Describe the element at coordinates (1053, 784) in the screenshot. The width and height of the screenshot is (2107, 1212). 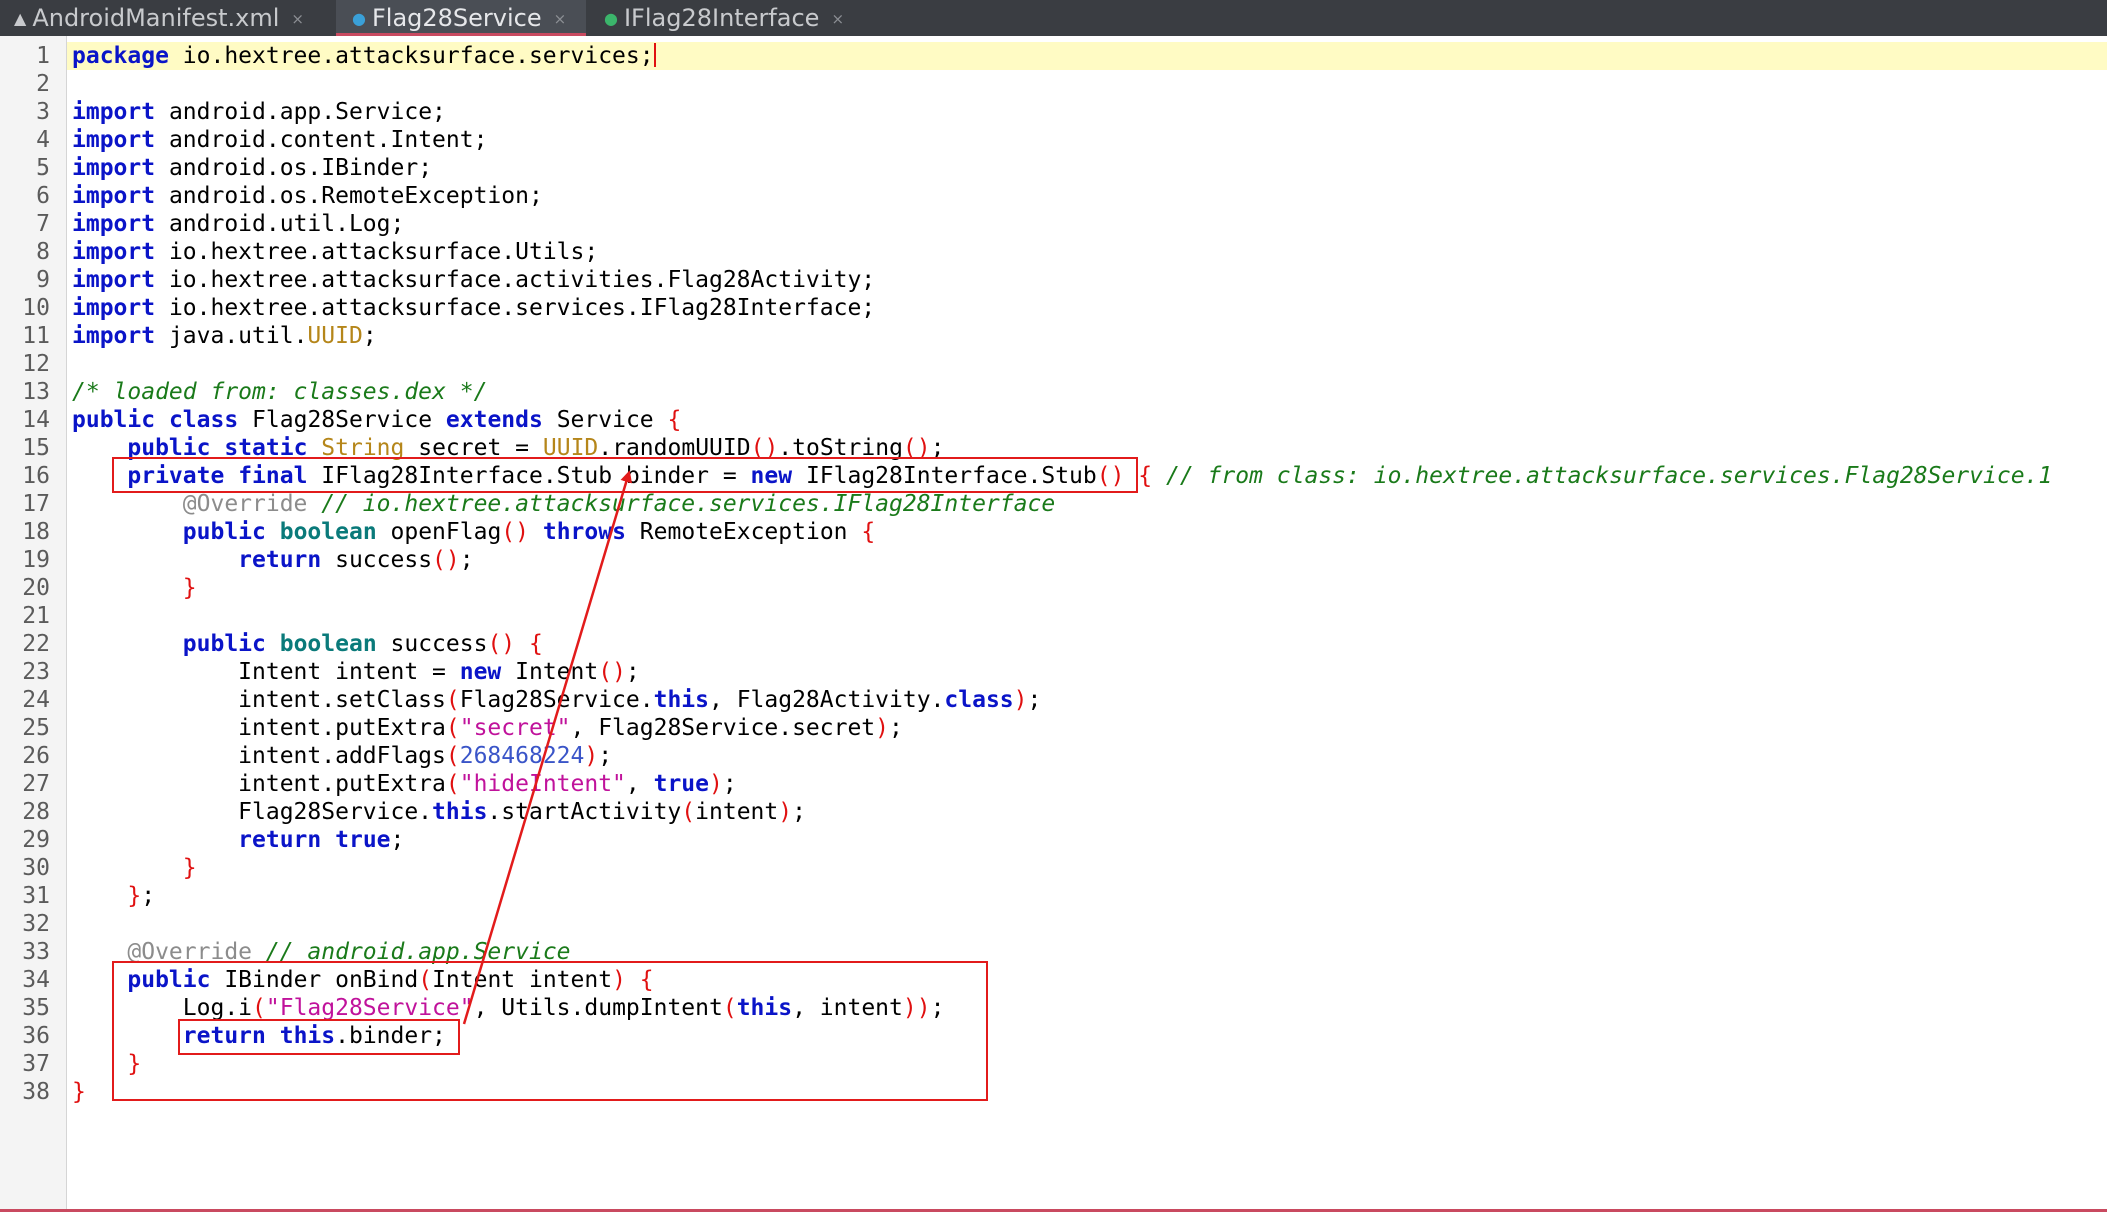
I see `code-line: 27 intent.putExtra("hideIntent", true);` at that location.